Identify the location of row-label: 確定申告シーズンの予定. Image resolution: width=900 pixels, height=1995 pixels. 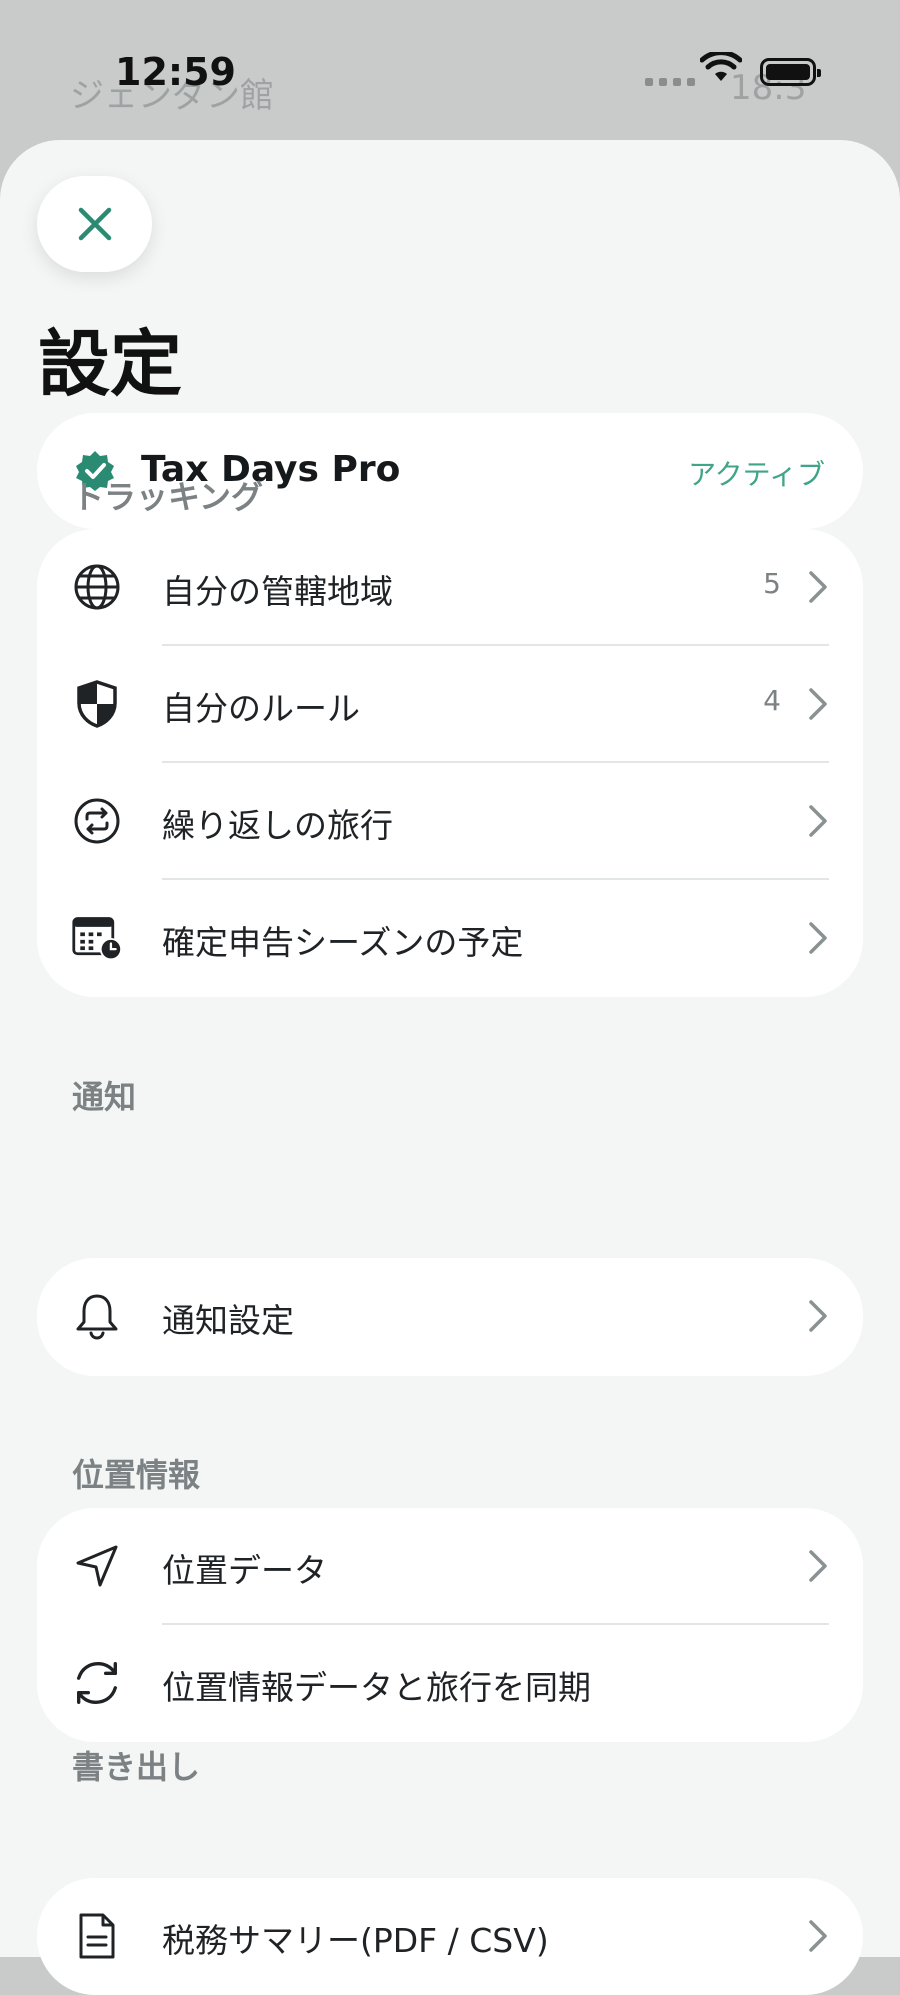
(343, 942).